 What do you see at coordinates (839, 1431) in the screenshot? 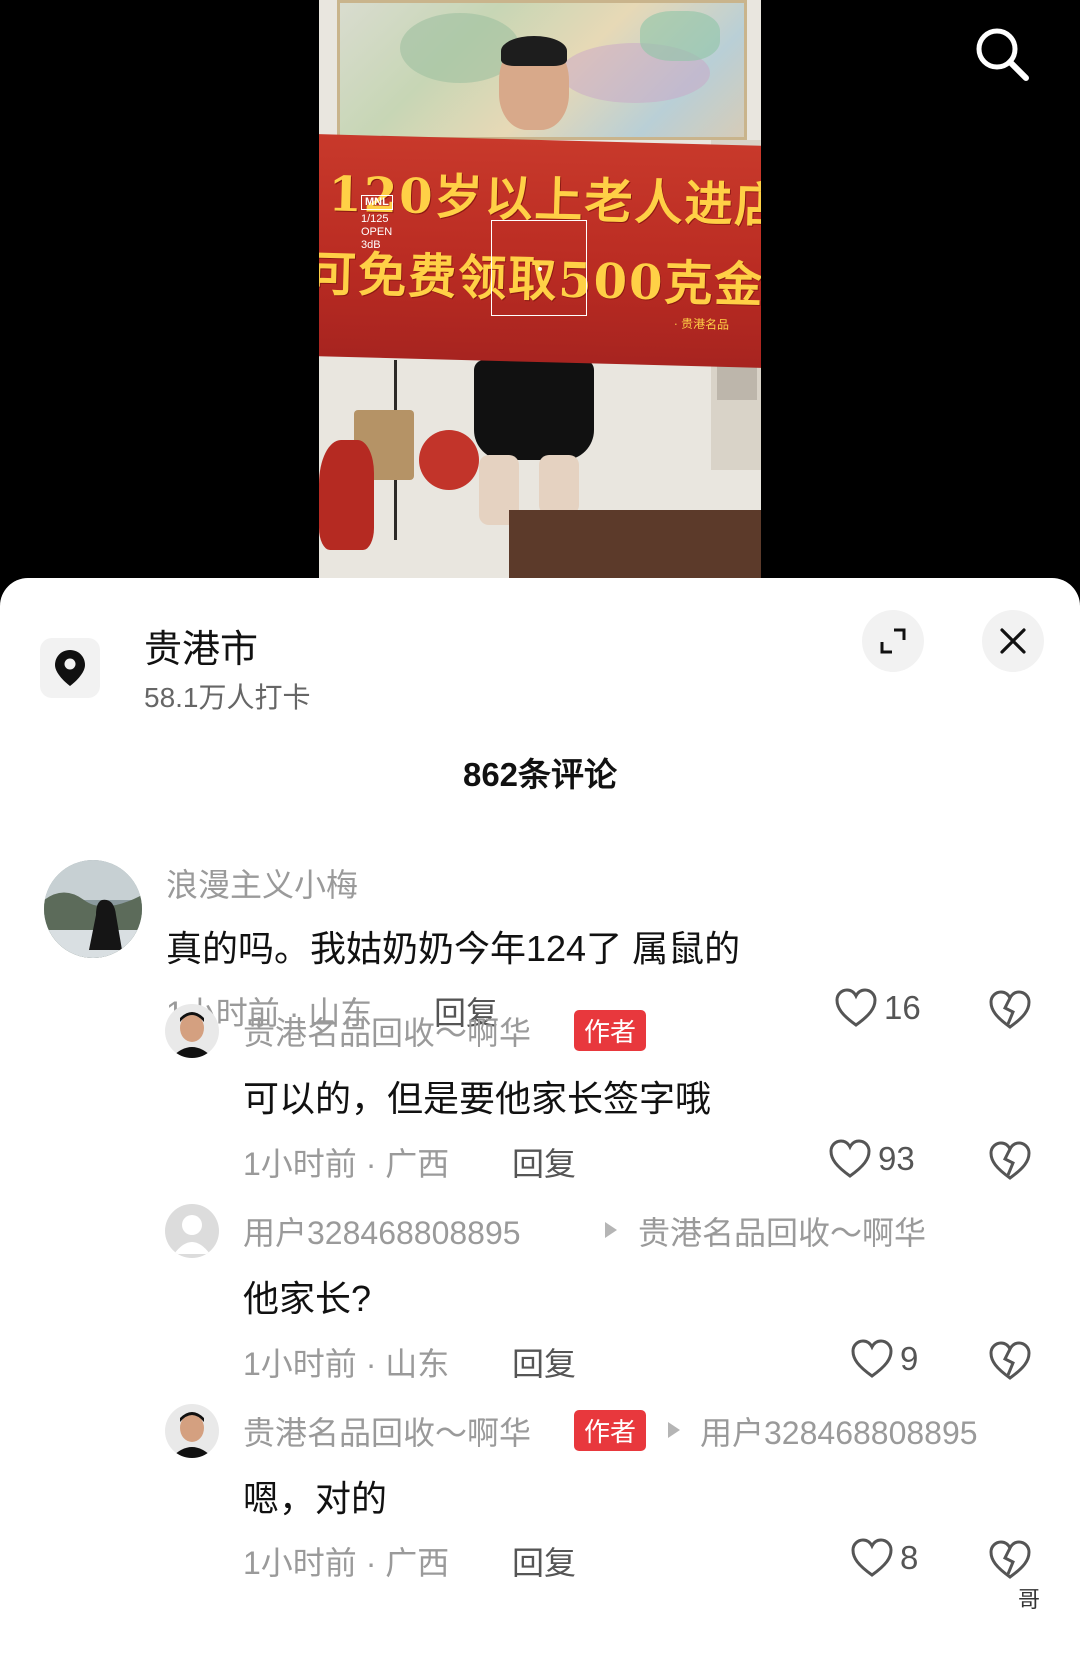
I see `reply-to-username: 用户328468808895` at bounding box center [839, 1431].